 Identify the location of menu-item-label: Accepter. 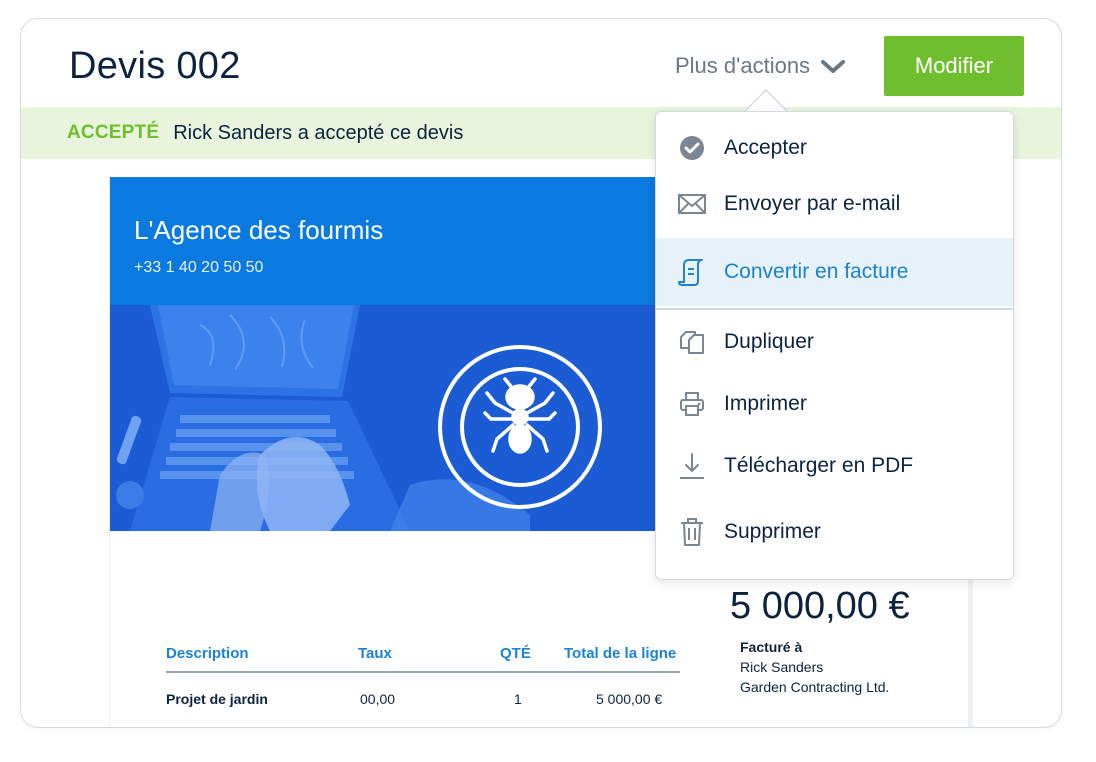
(765, 147).